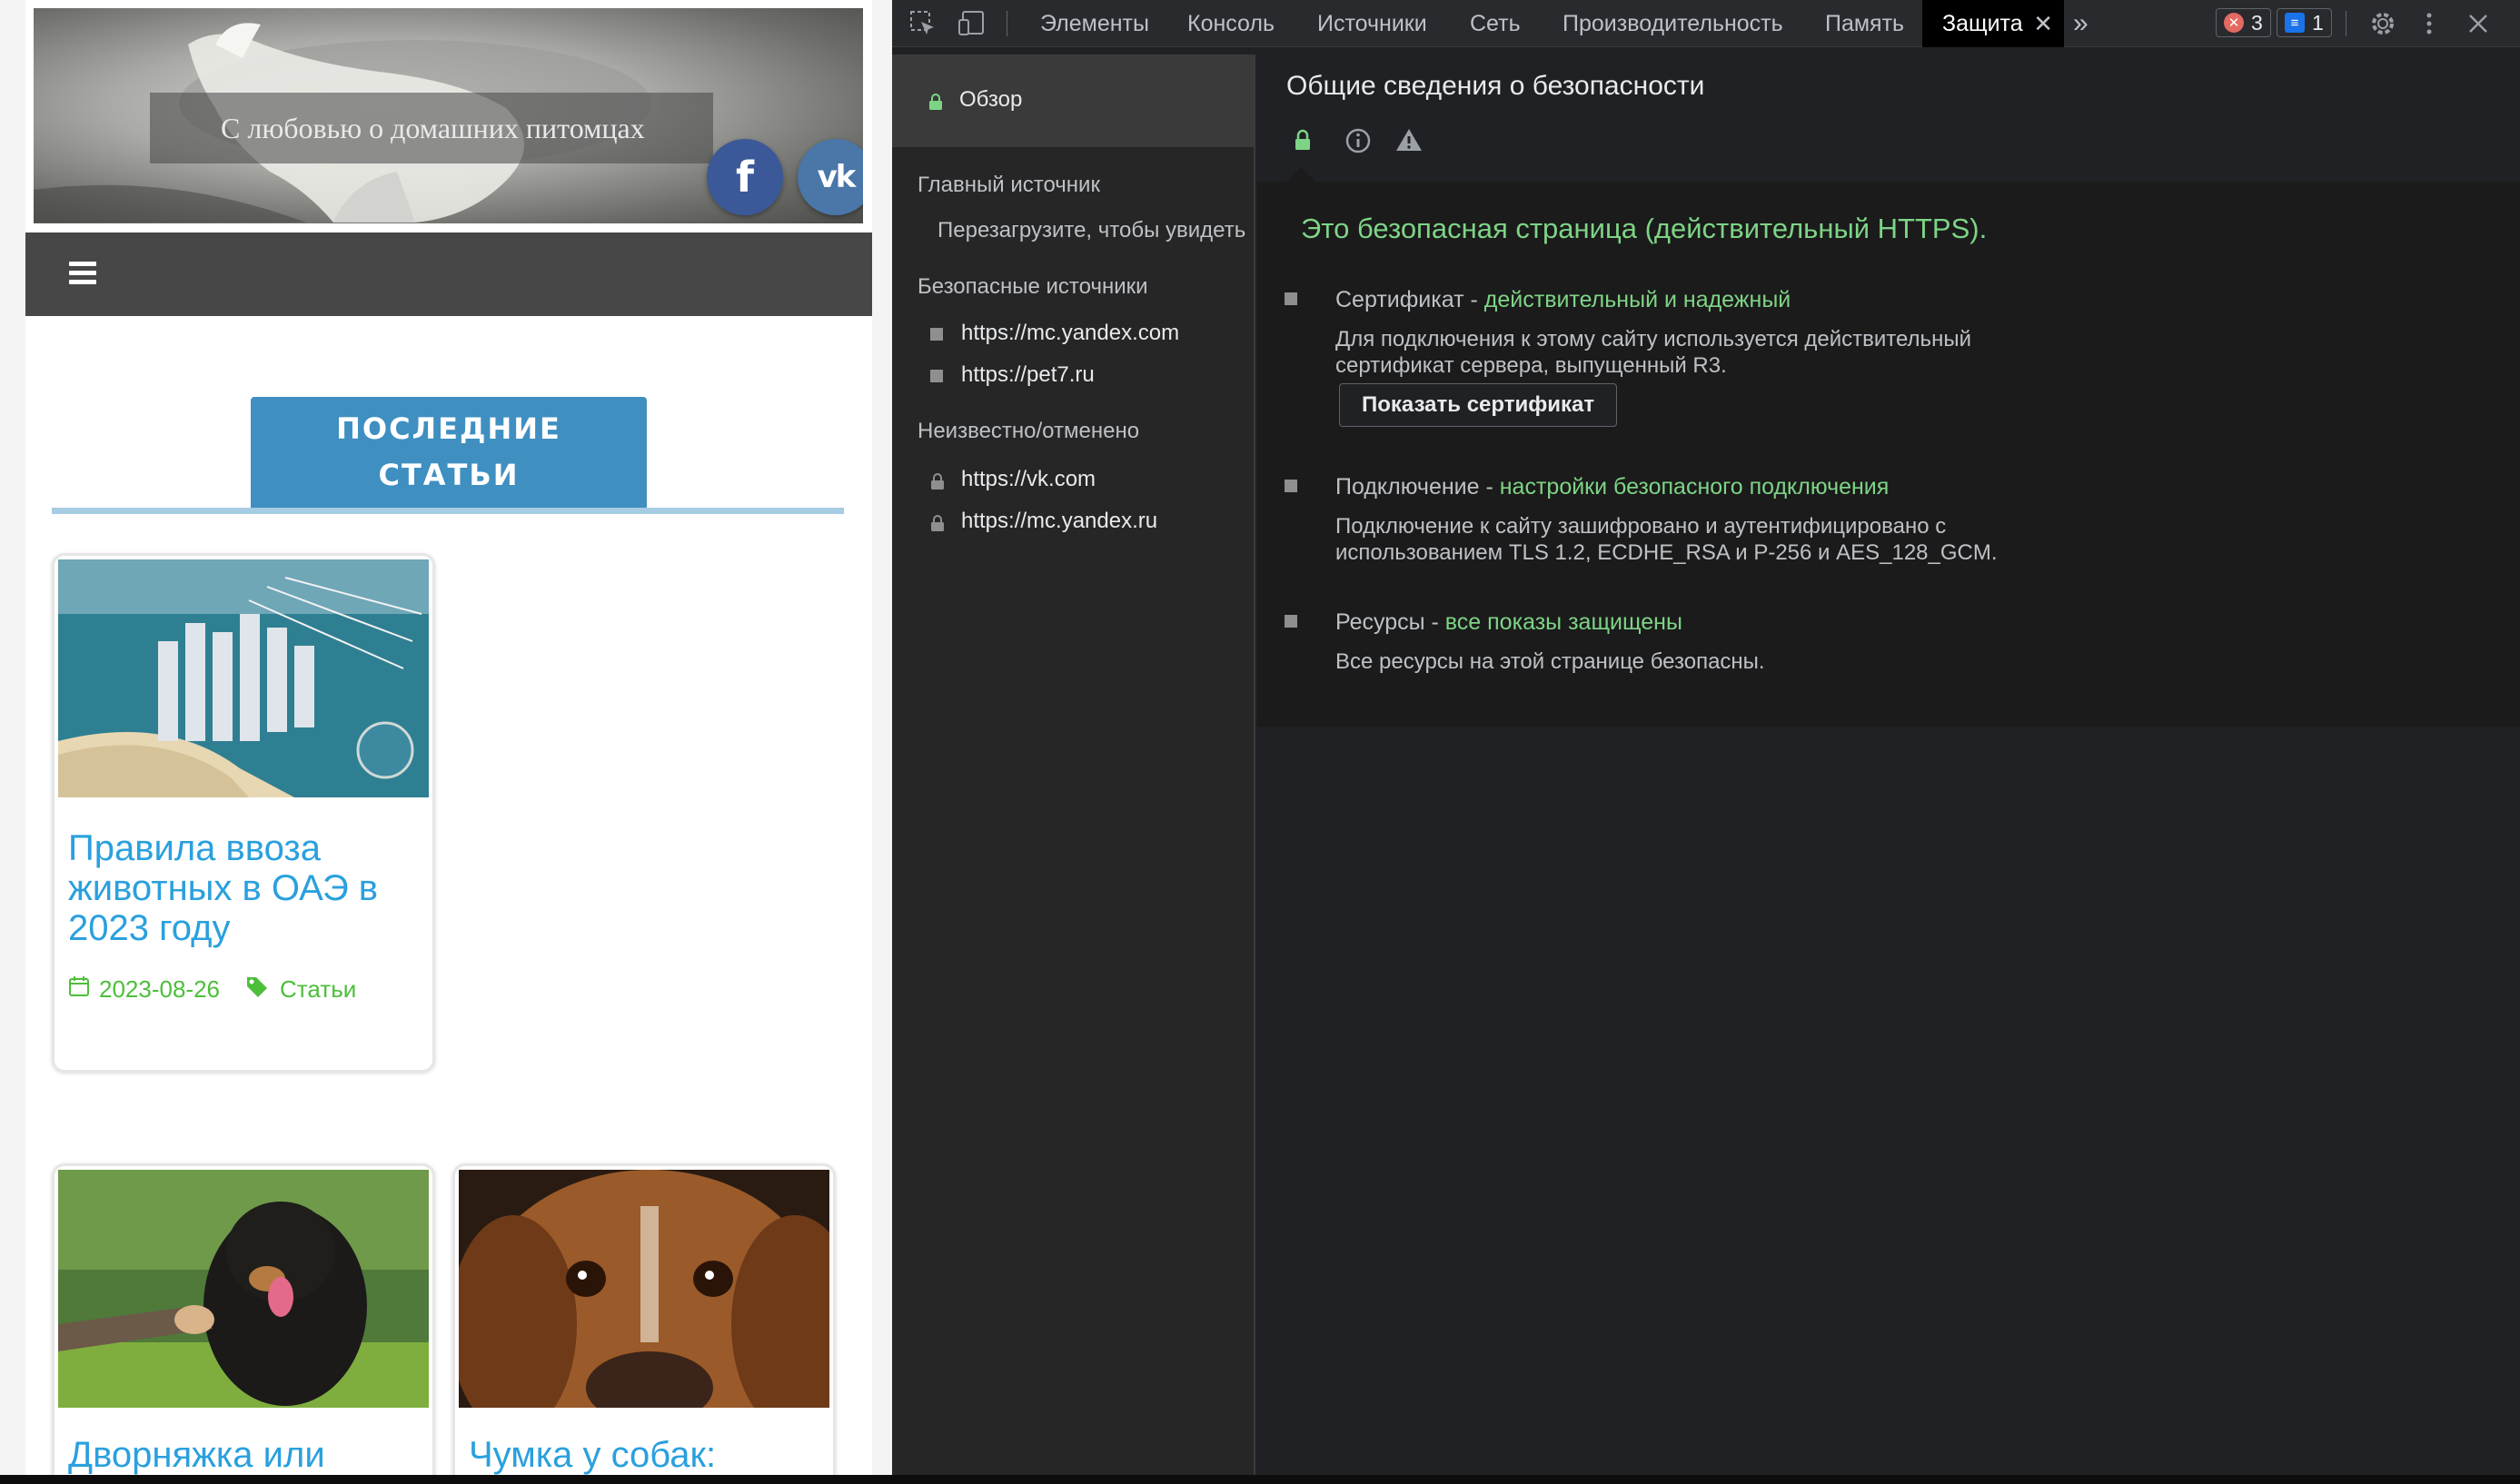 The width and height of the screenshot is (2520, 1484). What do you see at coordinates (1372, 23) in the screenshot?
I see `tab-sources: Источники` at bounding box center [1372, 23].